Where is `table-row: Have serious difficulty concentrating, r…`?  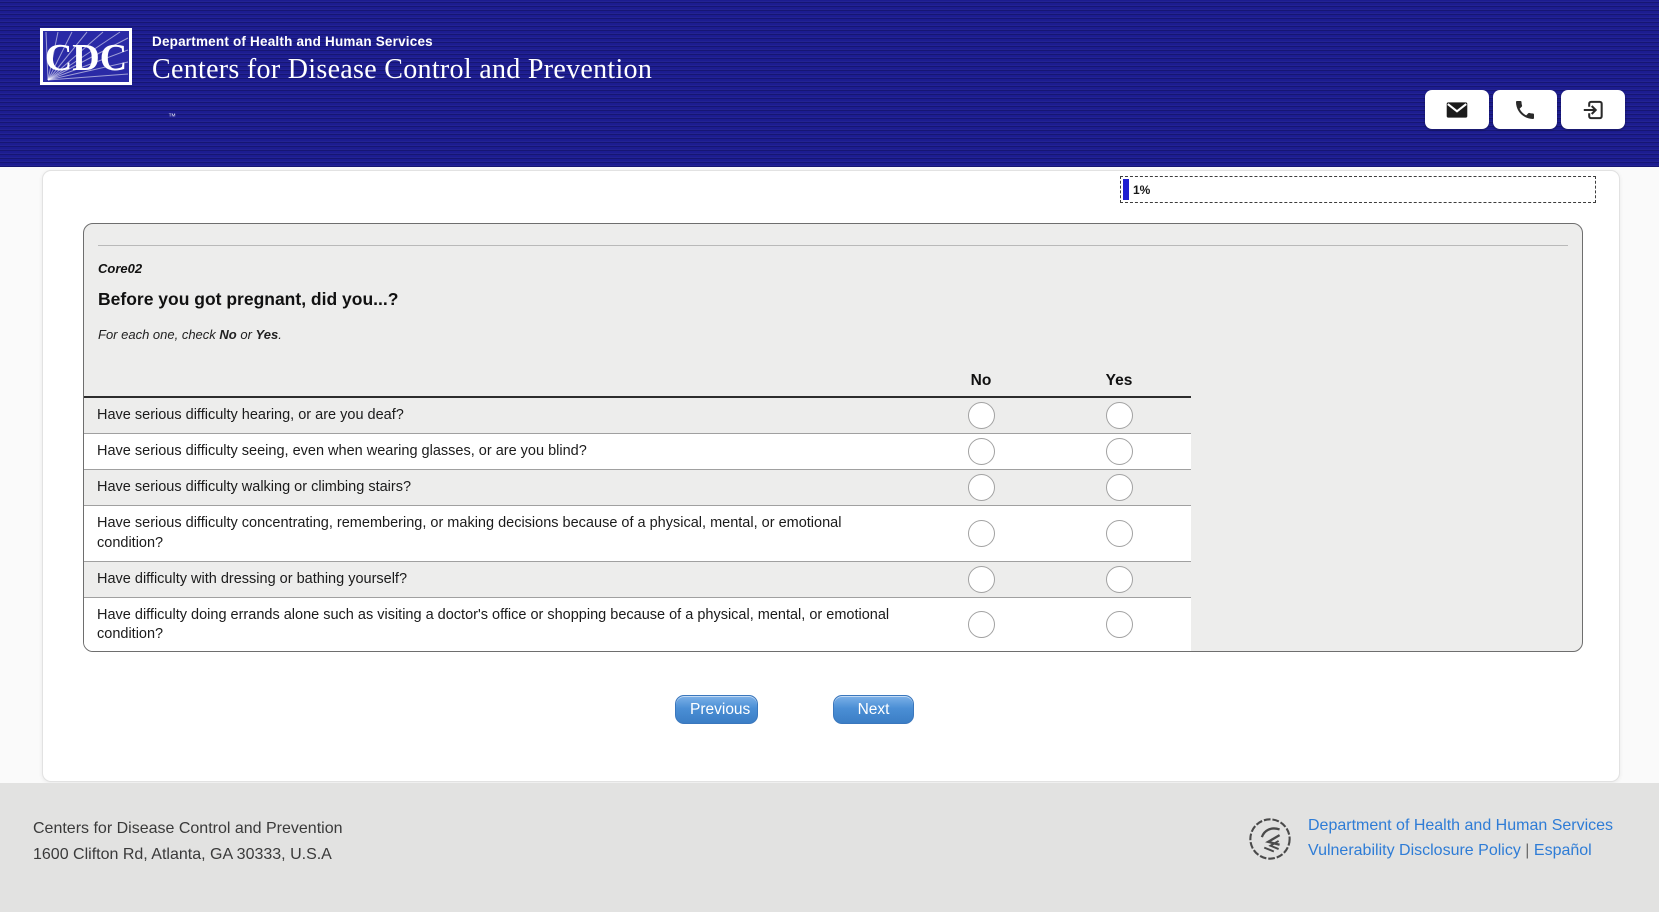
table-row: Have serious difficulty concentrating, r… is located at coordinates (637, 534).